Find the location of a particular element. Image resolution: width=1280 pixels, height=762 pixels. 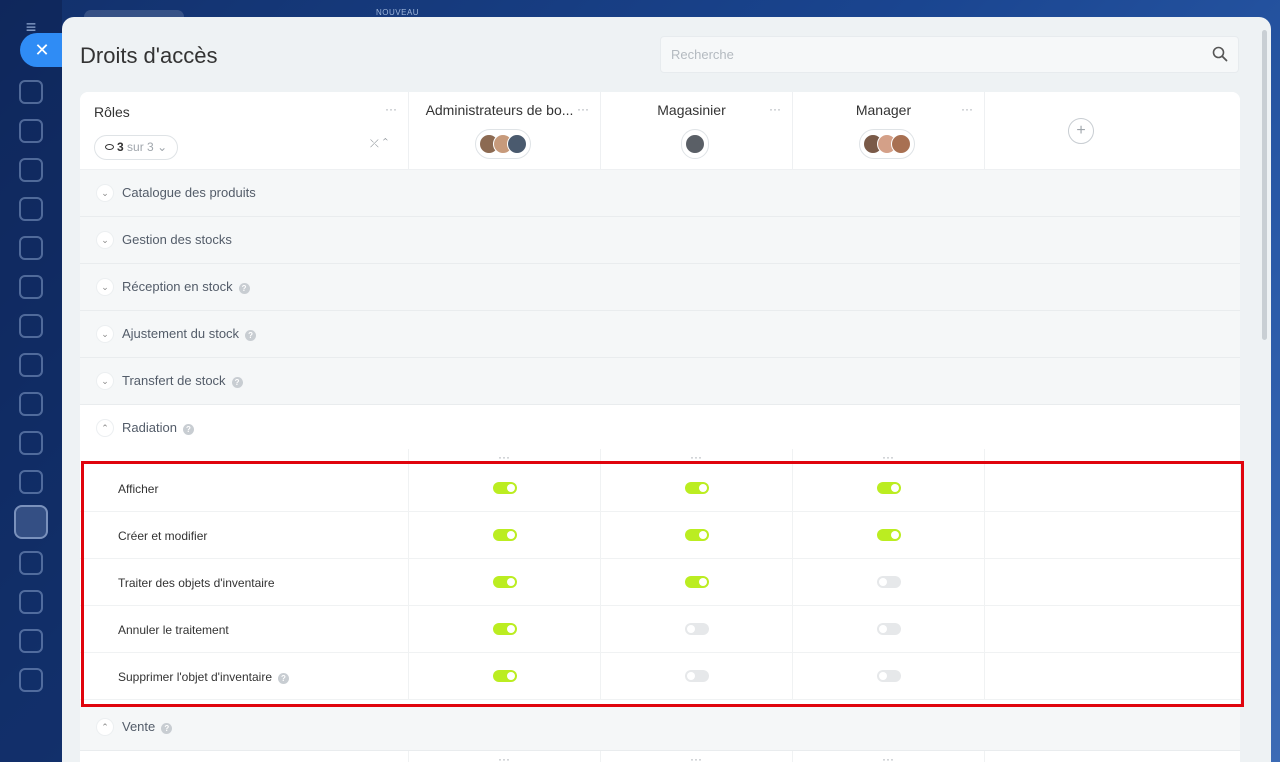

section-product-catalog: ⌄ Catalogue des produits is located at coordinates (660, 193).